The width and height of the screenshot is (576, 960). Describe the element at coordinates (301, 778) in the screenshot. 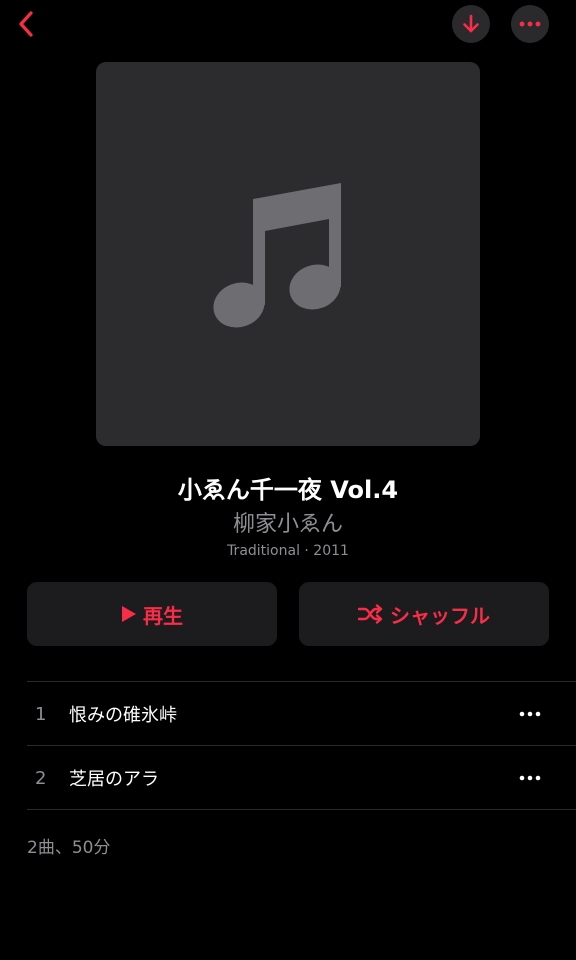

I see `track-row: 2 芝居のアラ` at that location.